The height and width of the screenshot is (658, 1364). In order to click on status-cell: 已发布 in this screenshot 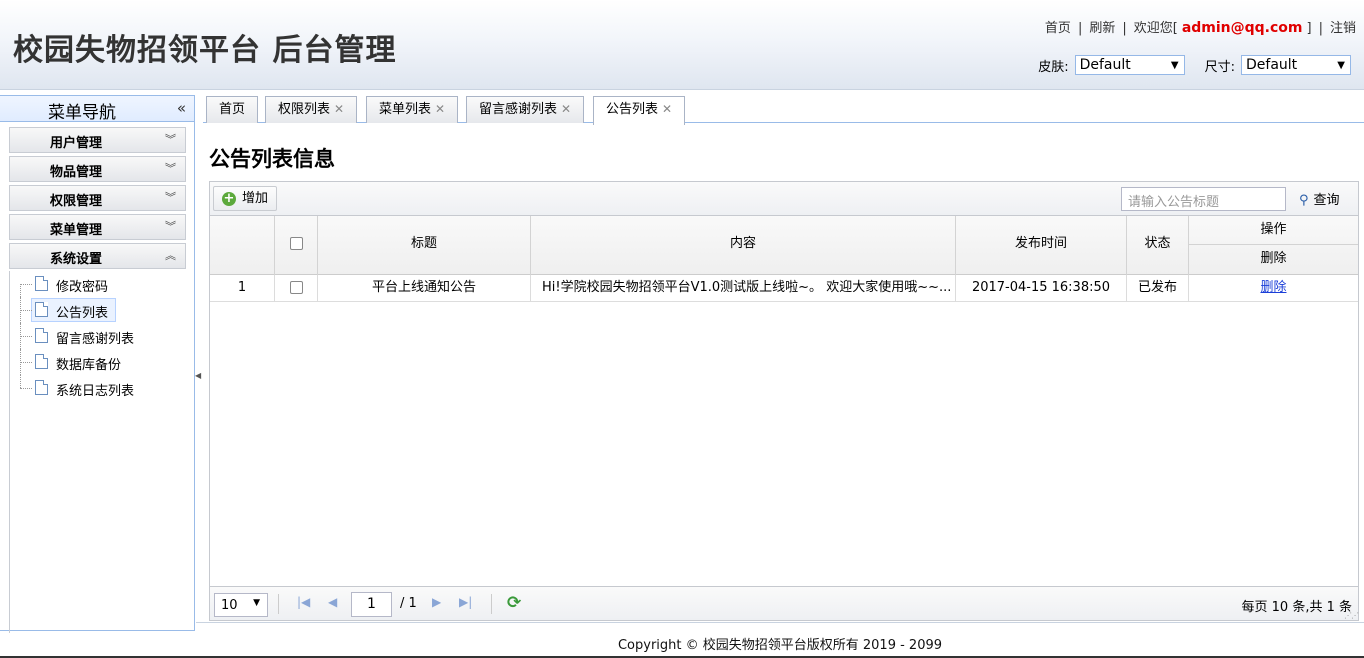, I will do `click(1158, 288)`.